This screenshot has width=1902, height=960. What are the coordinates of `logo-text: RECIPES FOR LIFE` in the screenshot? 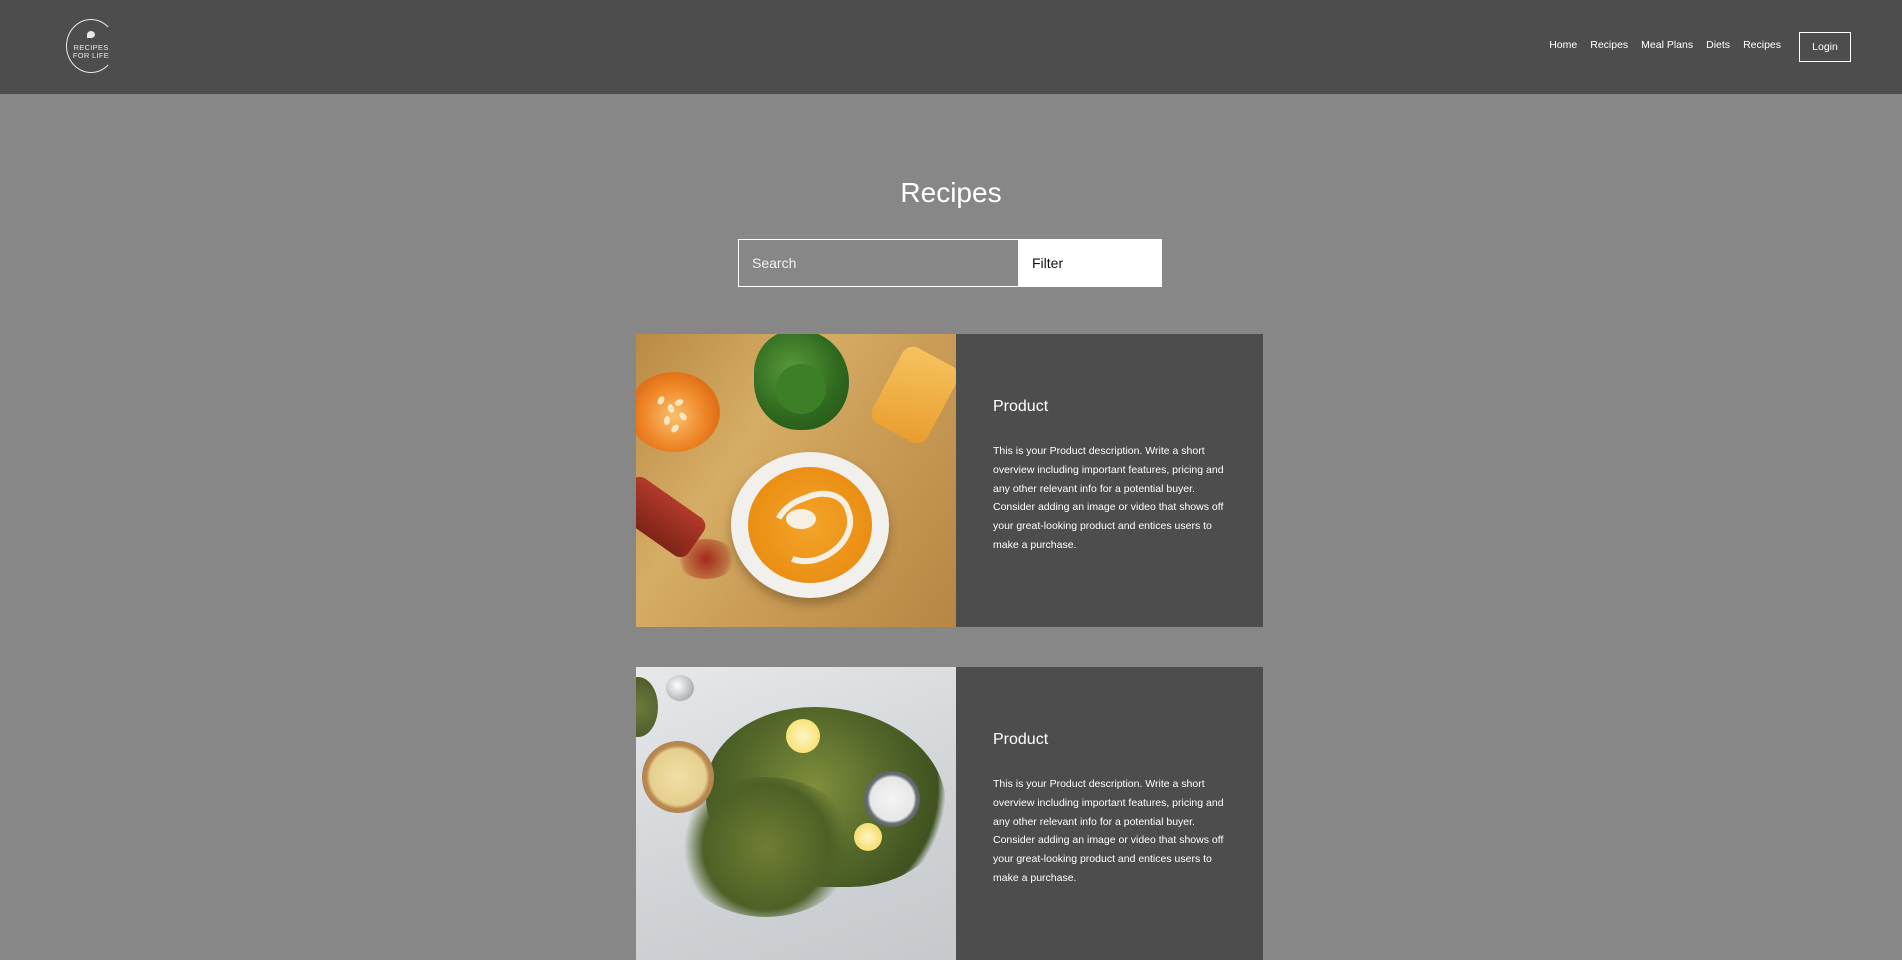 It's located at (91, 51).